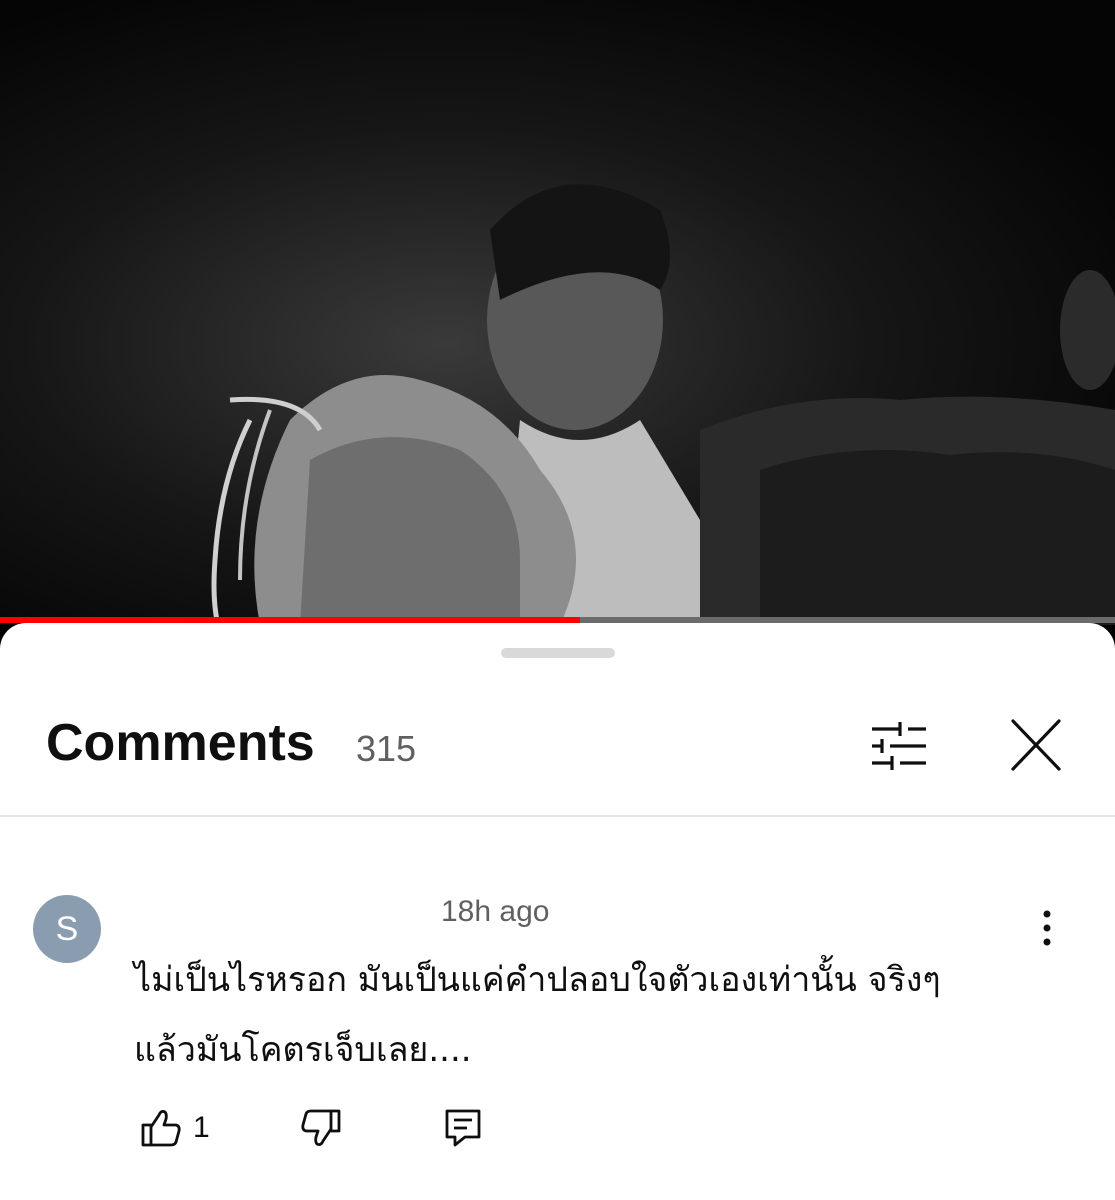 The image size is (1115, 1200). What do you see at coordinates (201, 1127) in the screenshot?
I see `like-count: 1` at bounding box center [201, 1127].